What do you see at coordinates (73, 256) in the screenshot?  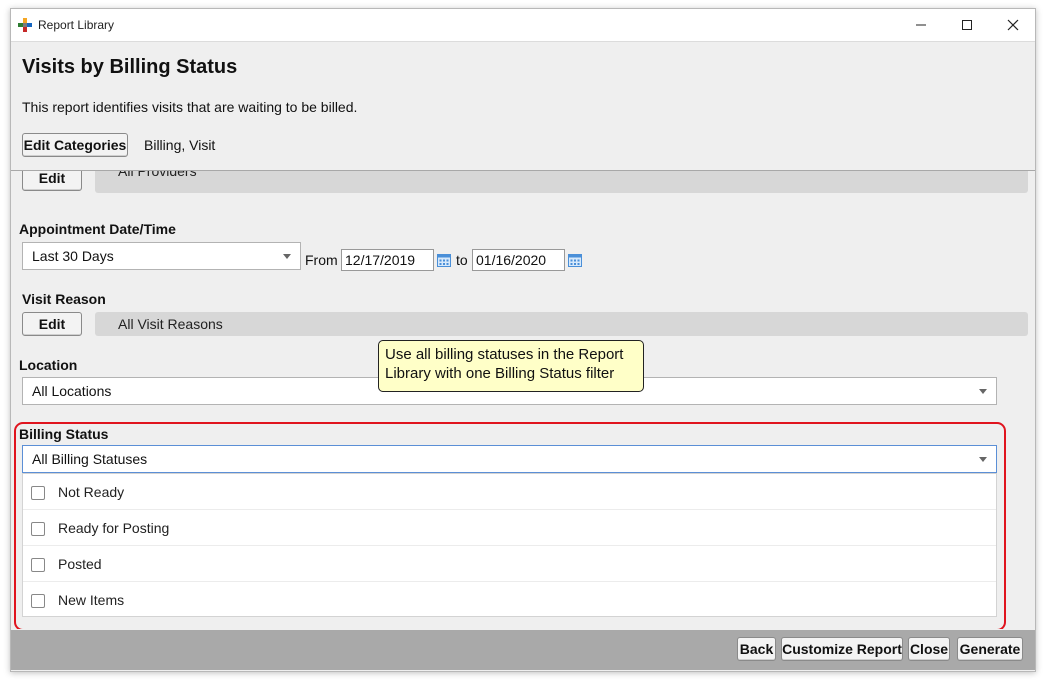 I see `date-range-value: Last 30 Days` at bounding box center [73, 256].